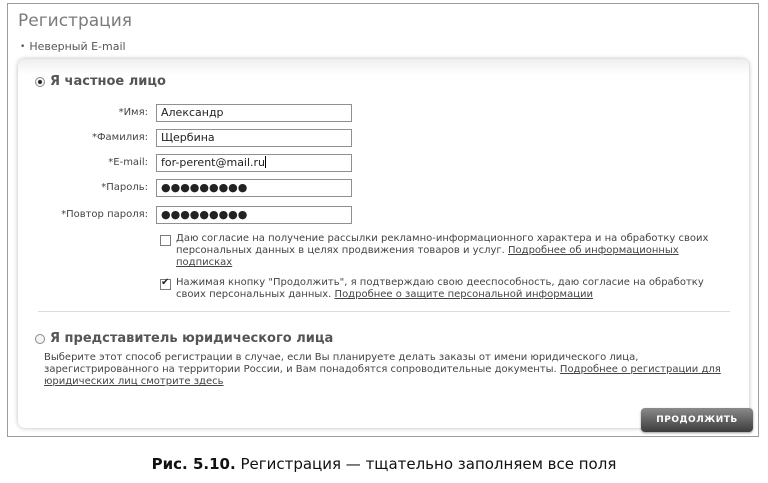 Image resolution: width=768 pixels, height=483 pixels. I want to click on email-label: *E-mail:, so click(128, 162).